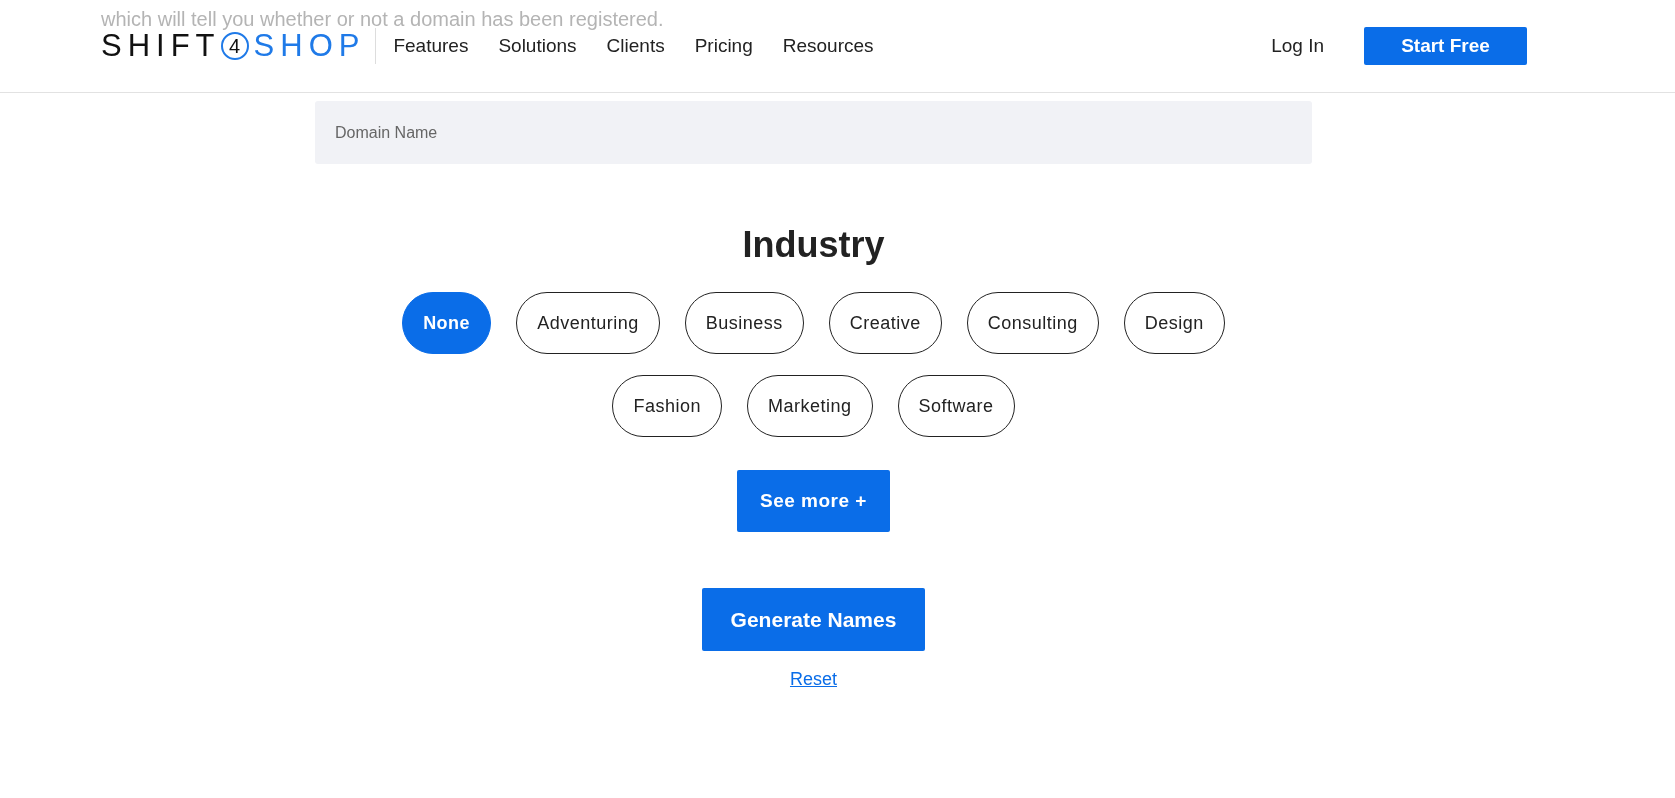 The width and height of the screenshot is (1675, 798). What do you see at coordinates (813, 245) in the screenshot?
I see `industry-heading: Industry` at bounding box center [813, 245].